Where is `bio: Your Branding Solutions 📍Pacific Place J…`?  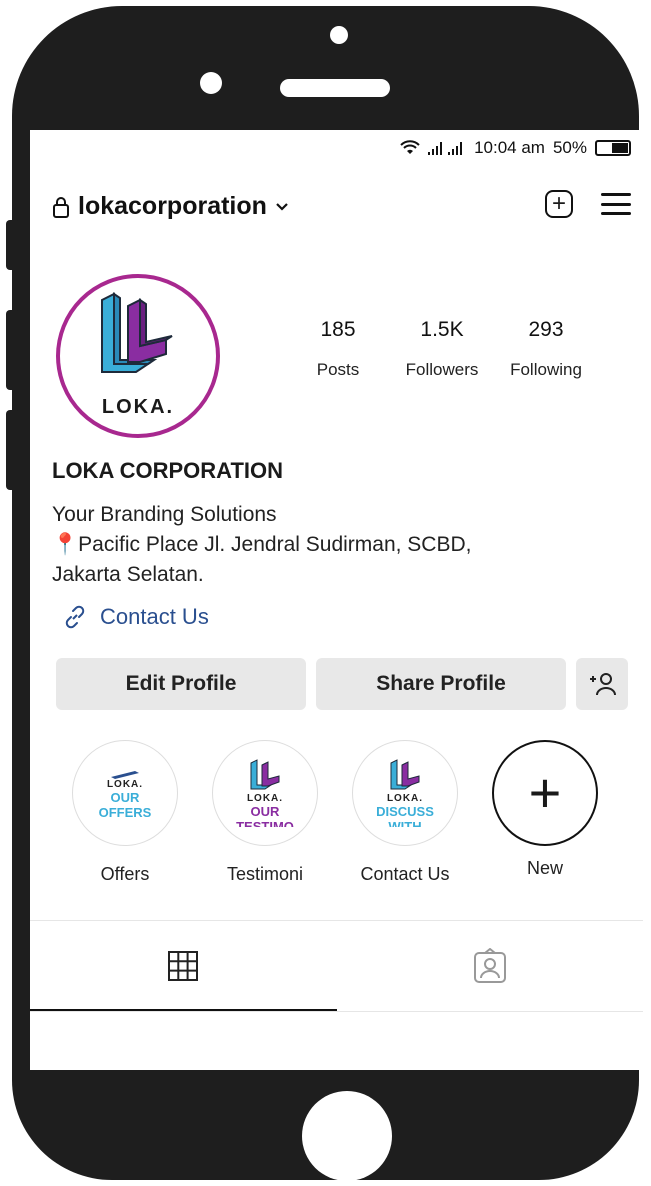
bio: Your Branding Solutions 📍Pacific Place J… is located at coordinates (332, 545).